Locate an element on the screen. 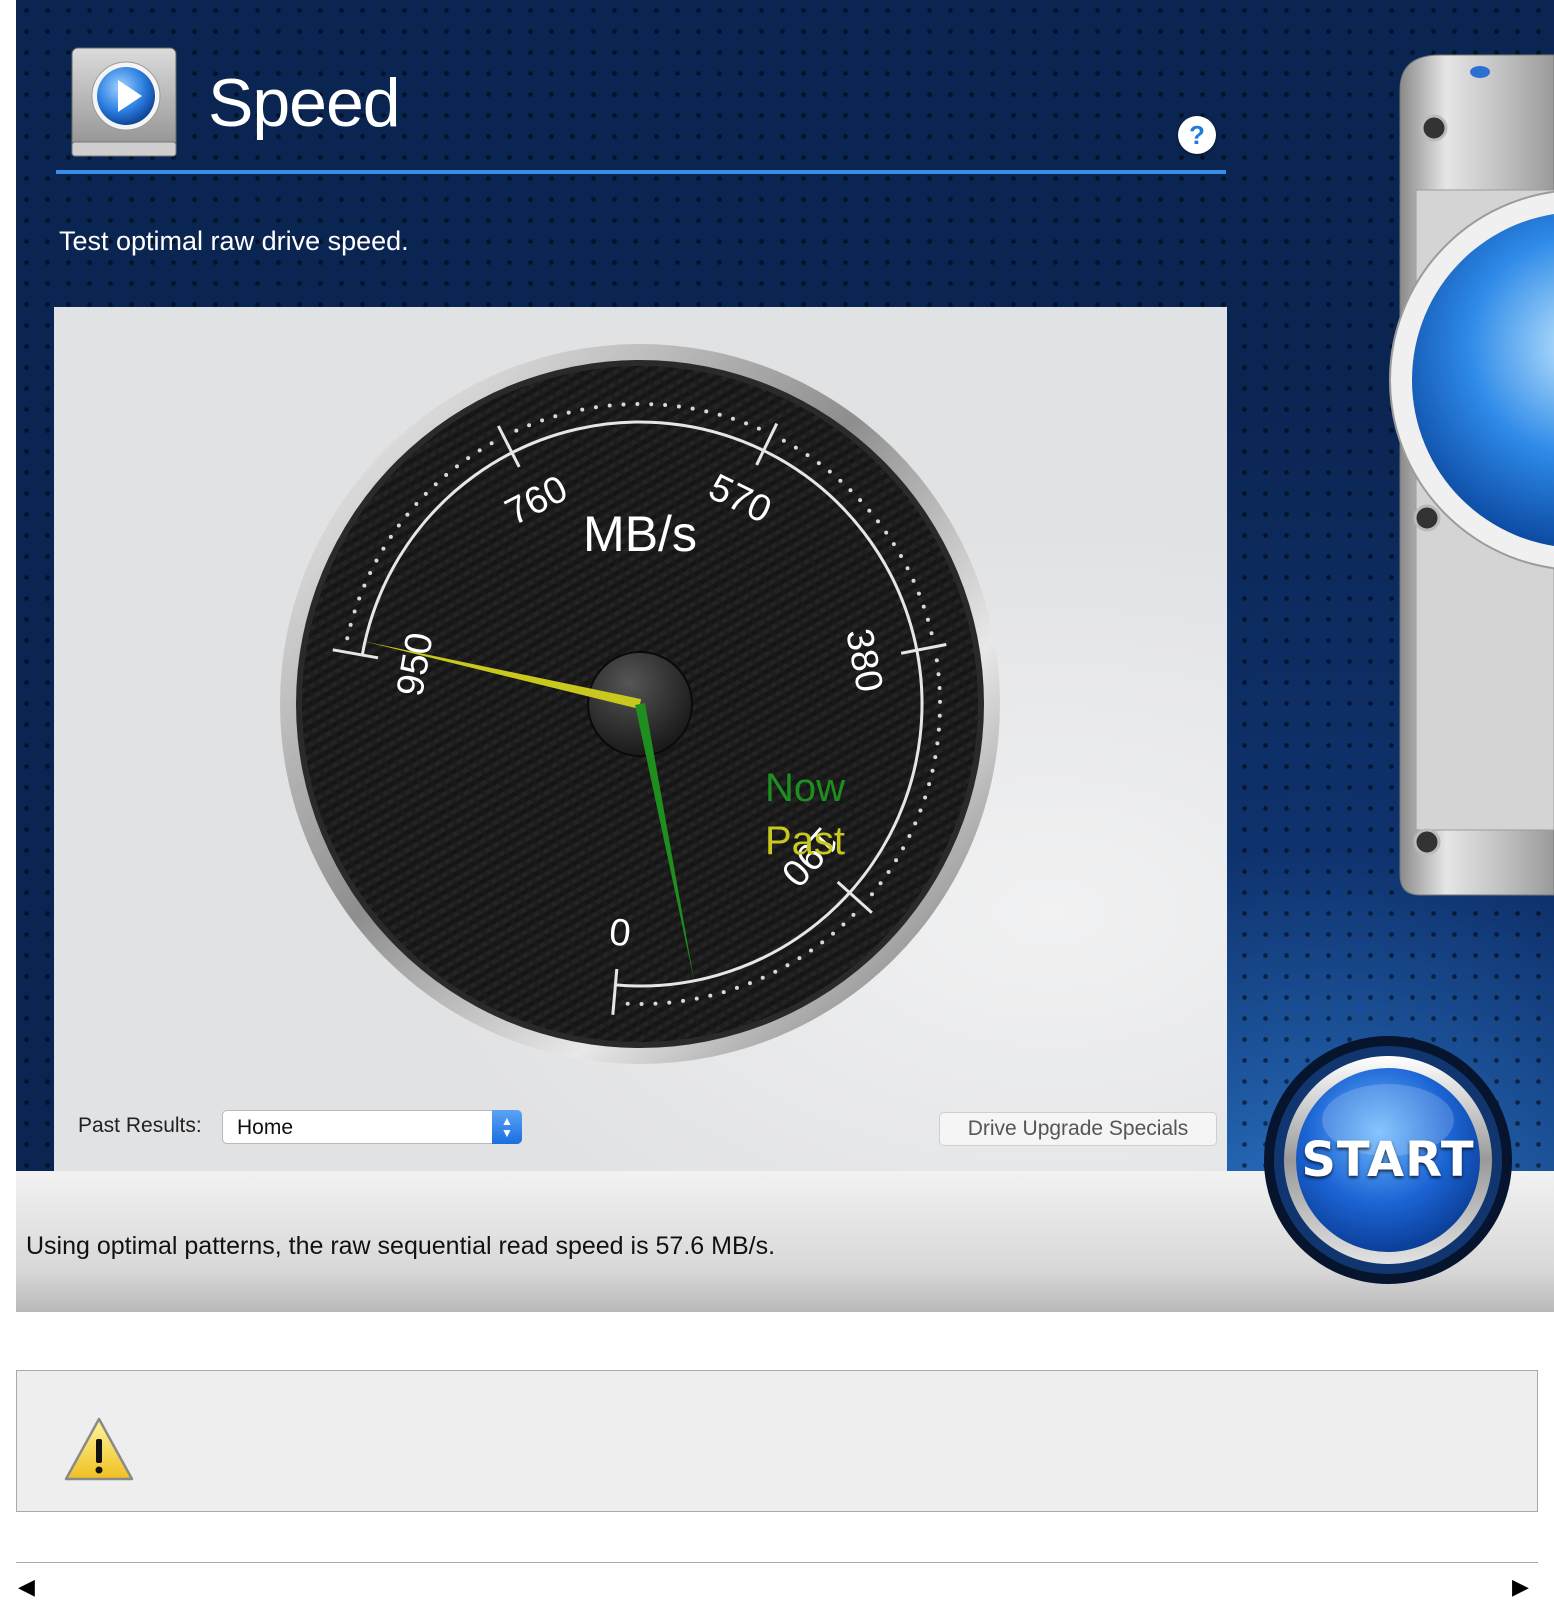 The image size is (1554, 1616). scroll-right-icon: ▶ is located at coordinates (1520, 1587).